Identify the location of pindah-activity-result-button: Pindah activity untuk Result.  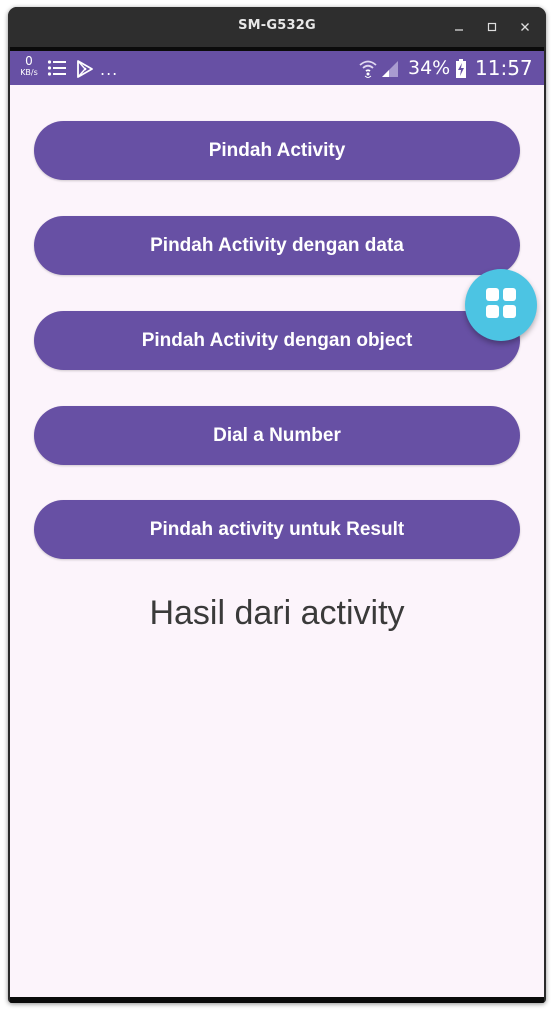
(277, 529).